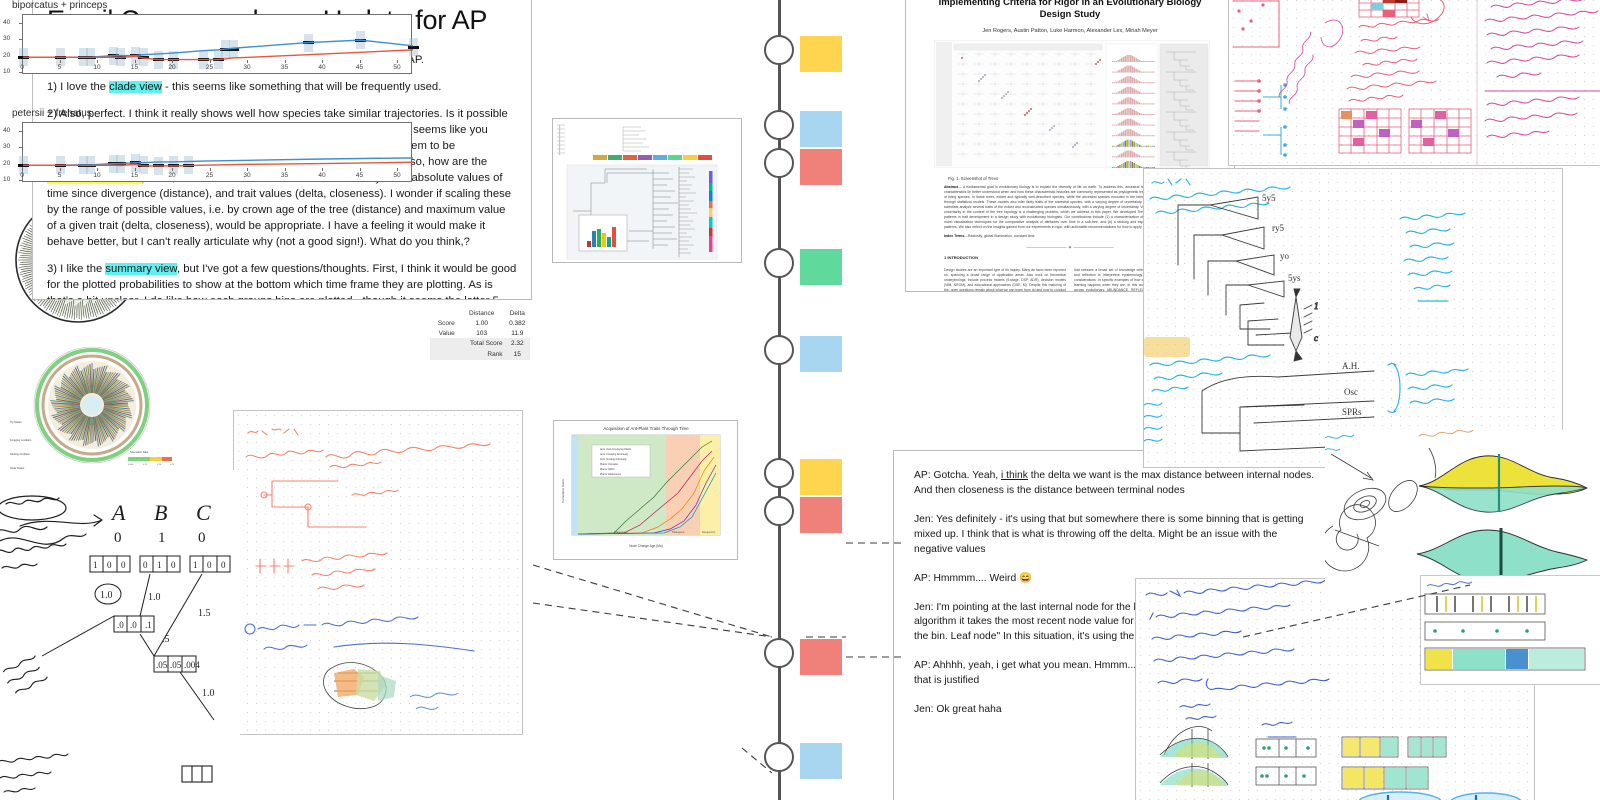 The image size is (1600, 800). I want to click on state-shift-svg, so click(1505, 626).